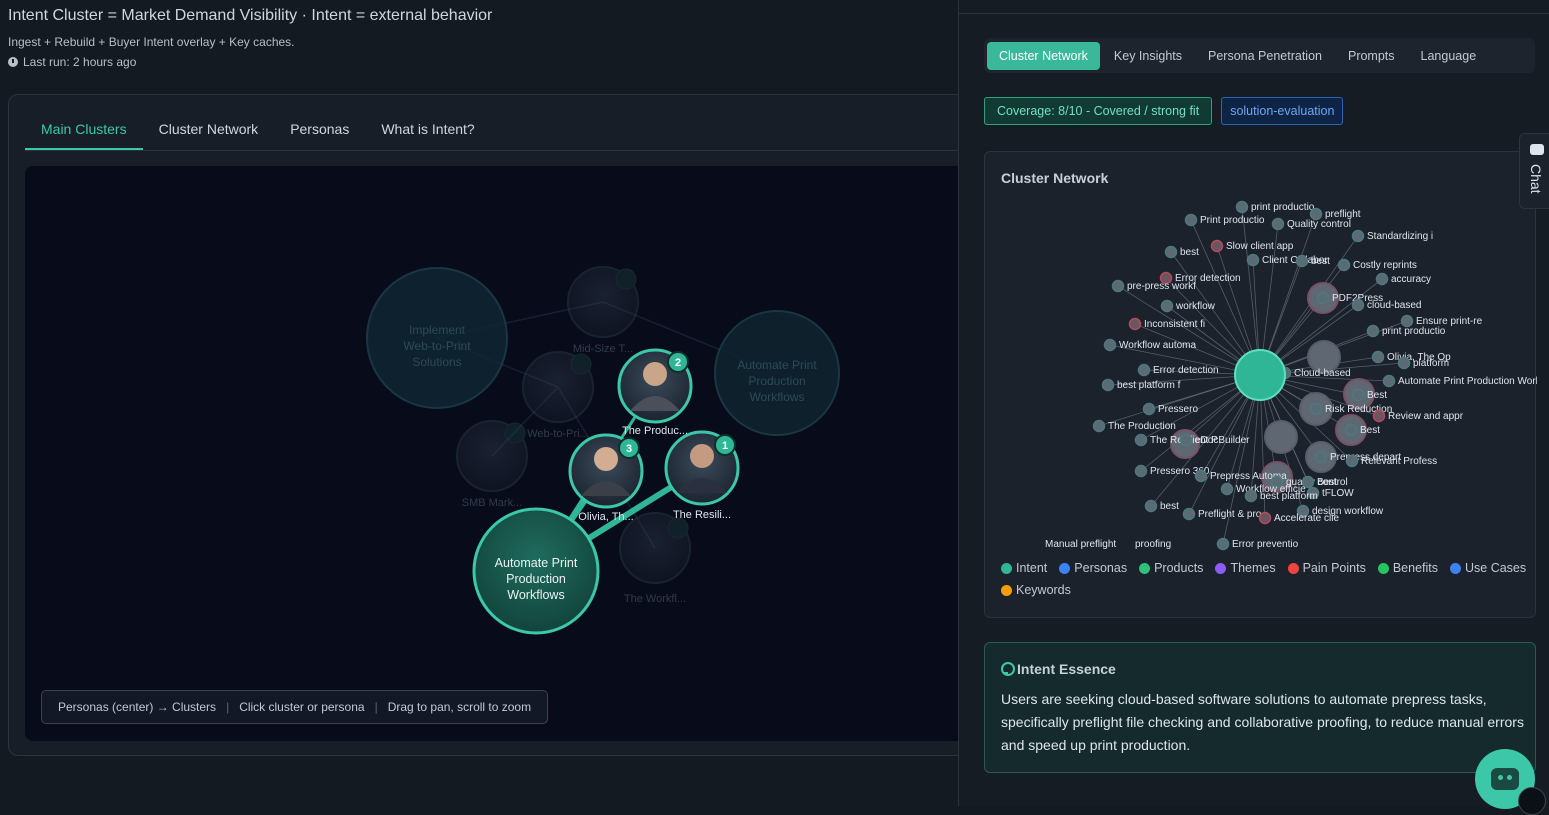 The height and width of the screenshot is (815, 1549). What do you see at coordinates (1394, 305) in the screenshot?
I see `network-node-label: cloud-based` at bounding box center [1394, 305].